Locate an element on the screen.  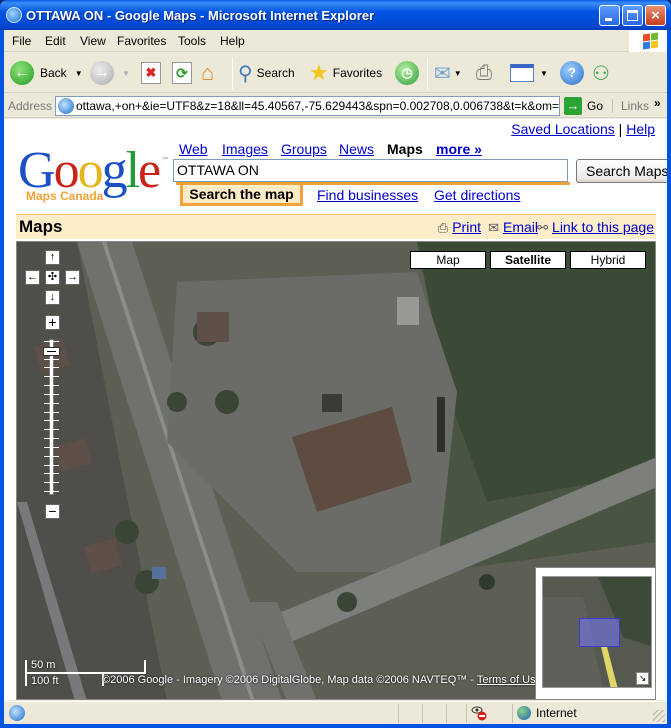
nav-web: Web is located at coordinates (193, 149).